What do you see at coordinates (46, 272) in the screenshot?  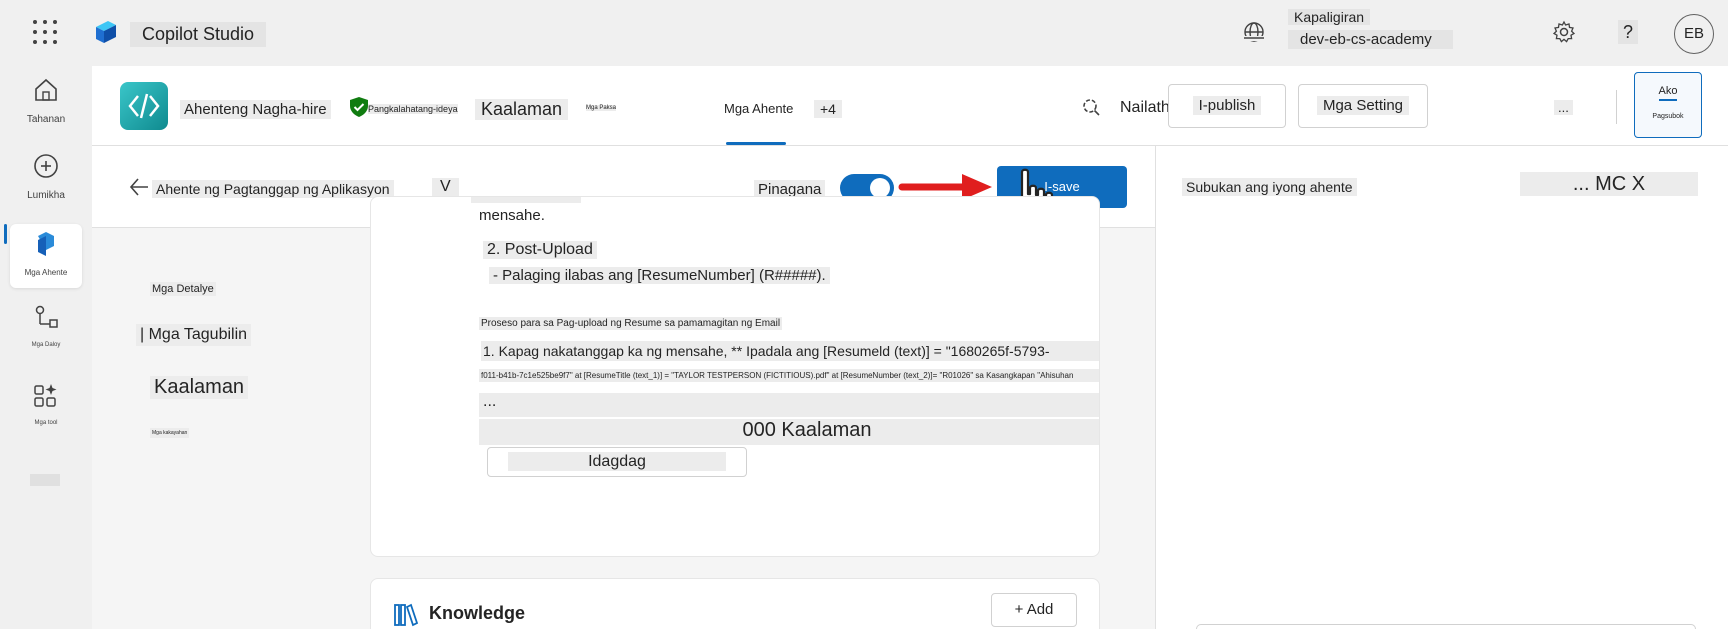 I see `rail-label-agents: Mga Ahente` at bounding box center [46, 272].